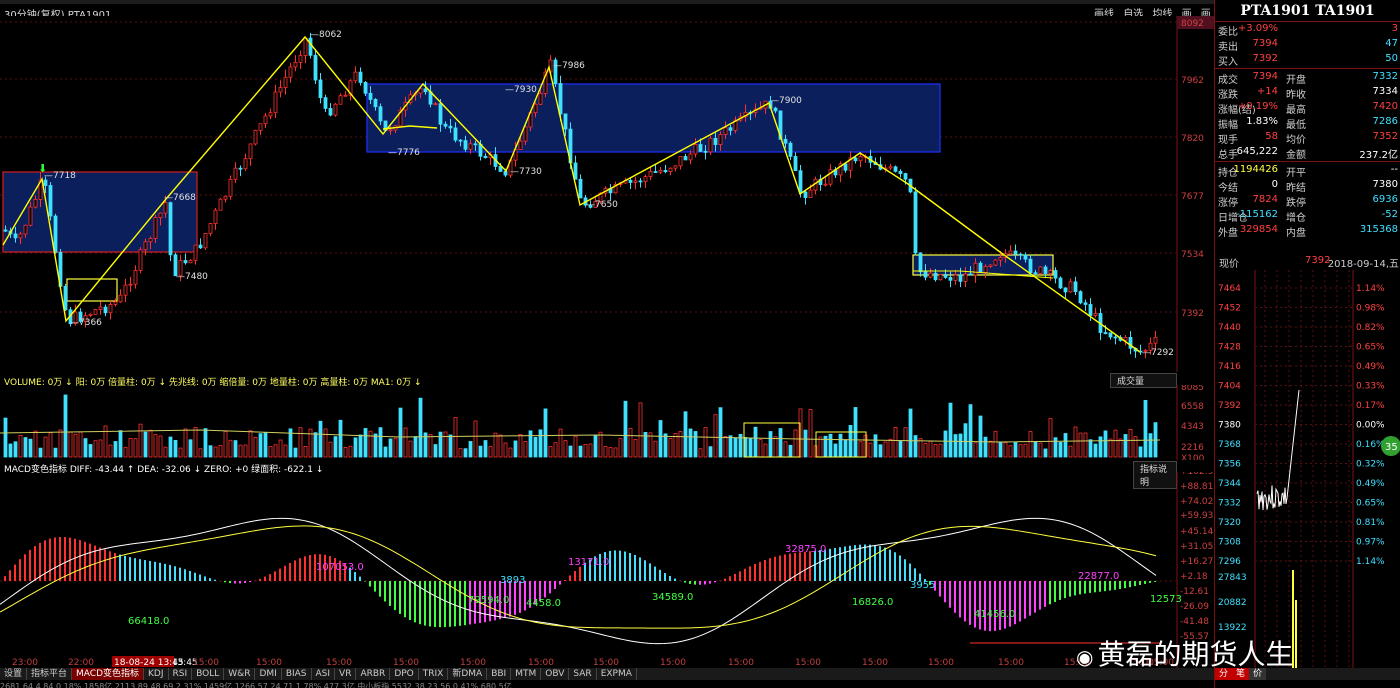 This screenshot has width=1400, height=688. I want to click on price-axis-label: 7820, so click(1192, 139).